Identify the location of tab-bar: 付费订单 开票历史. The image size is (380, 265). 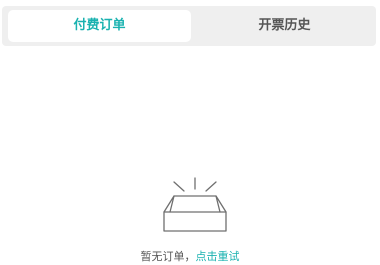
(189, 26).